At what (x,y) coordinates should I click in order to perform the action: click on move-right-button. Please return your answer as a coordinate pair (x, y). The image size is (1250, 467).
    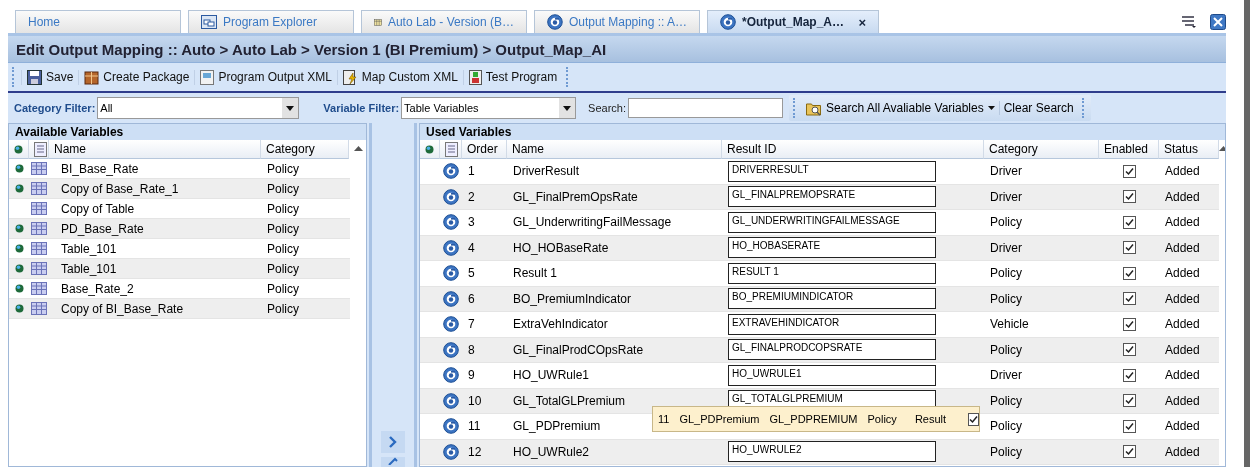
    Looking at the image, I should click on (393, 442).